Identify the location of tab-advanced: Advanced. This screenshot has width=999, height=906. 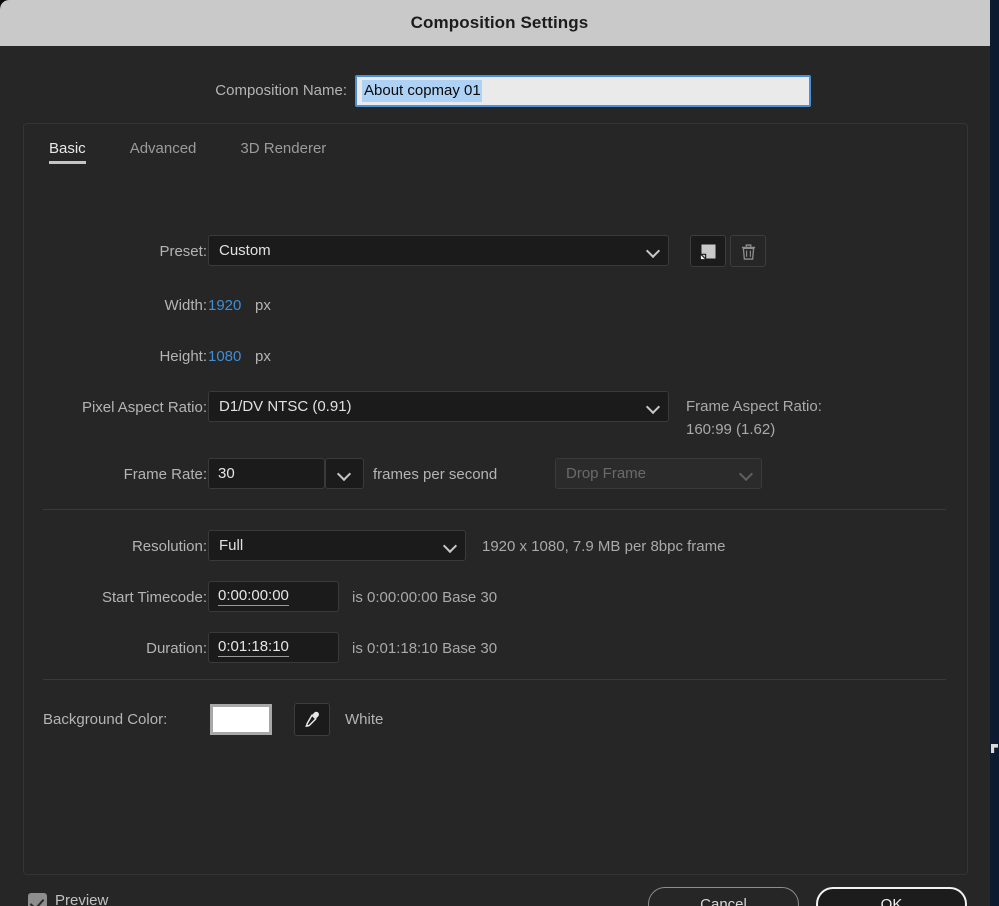
(163, 152).